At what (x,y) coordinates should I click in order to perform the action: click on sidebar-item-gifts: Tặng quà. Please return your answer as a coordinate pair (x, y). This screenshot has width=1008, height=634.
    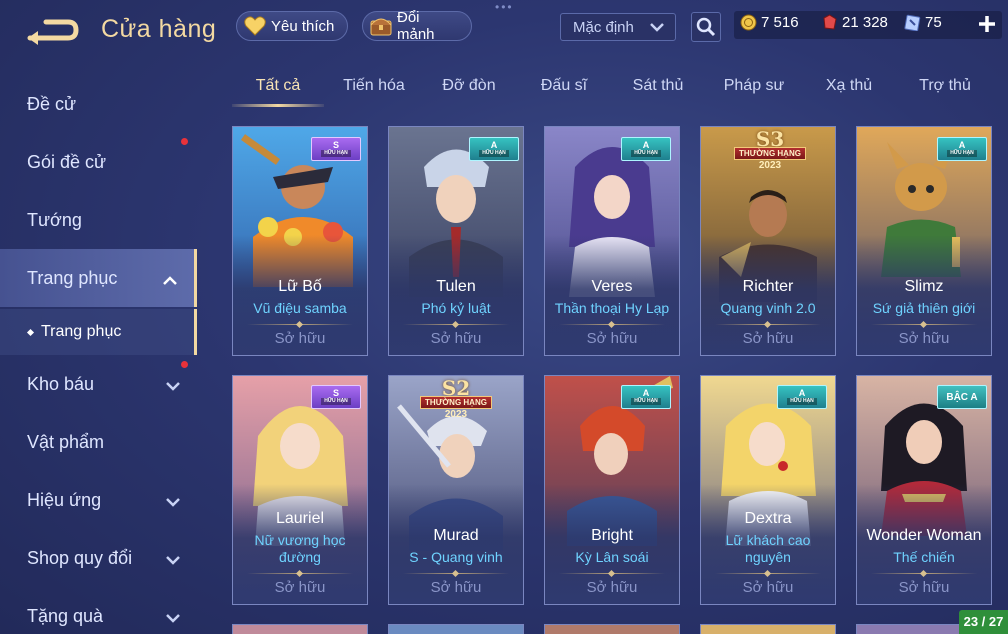
    Looking at the image, I should click on (98, 610).